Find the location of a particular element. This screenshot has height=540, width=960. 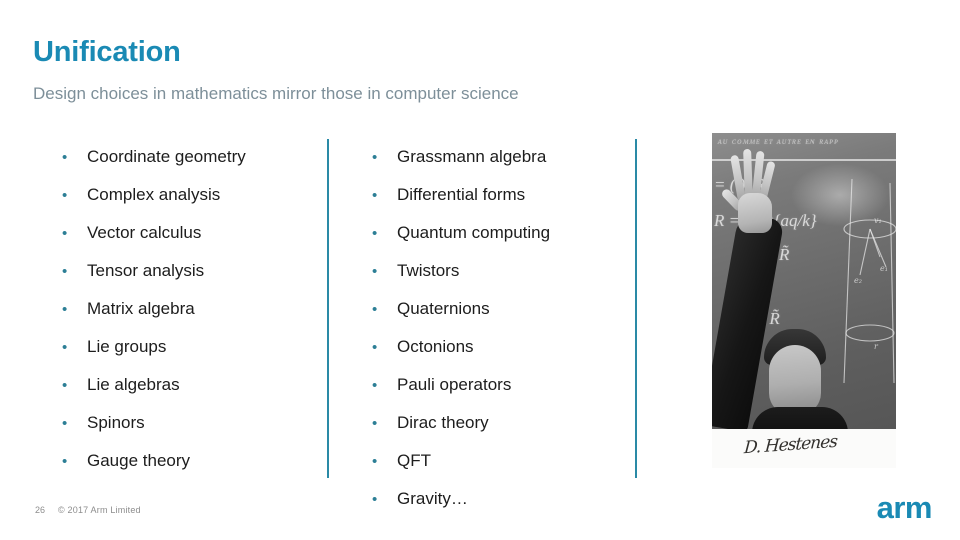

list-item: • Quantum computing is located at coordinates (499, 233).